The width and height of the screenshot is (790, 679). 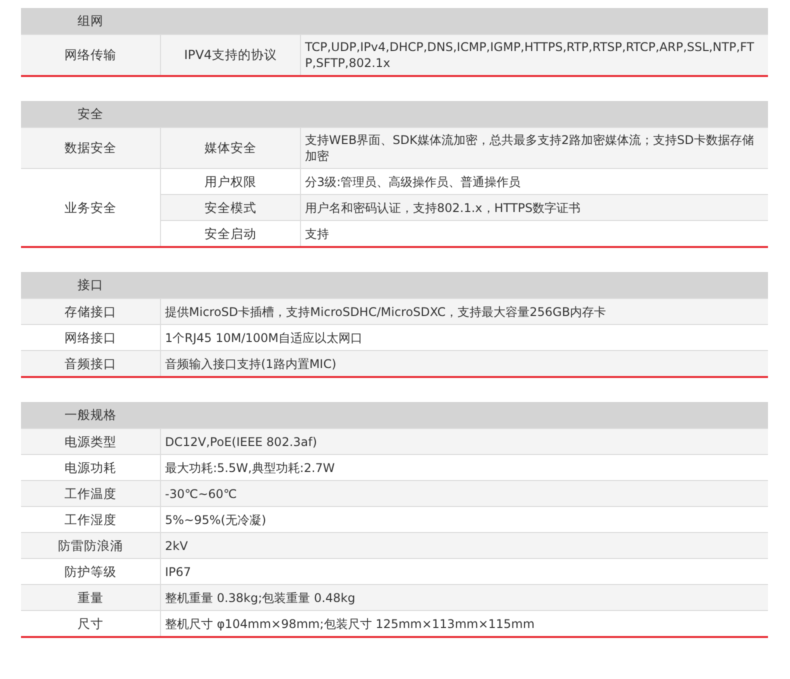 What do you see at coordinates (91, 363) in the screenshot?
I see `table-cell-text: 音频接口` at bounding box center [91, 363].